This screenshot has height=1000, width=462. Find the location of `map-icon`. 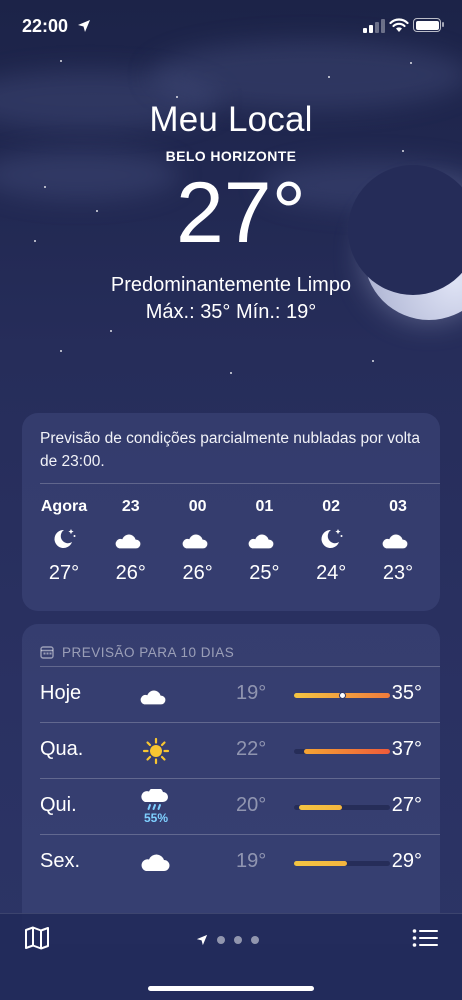

map-icon is located at coordinates (37, 938).